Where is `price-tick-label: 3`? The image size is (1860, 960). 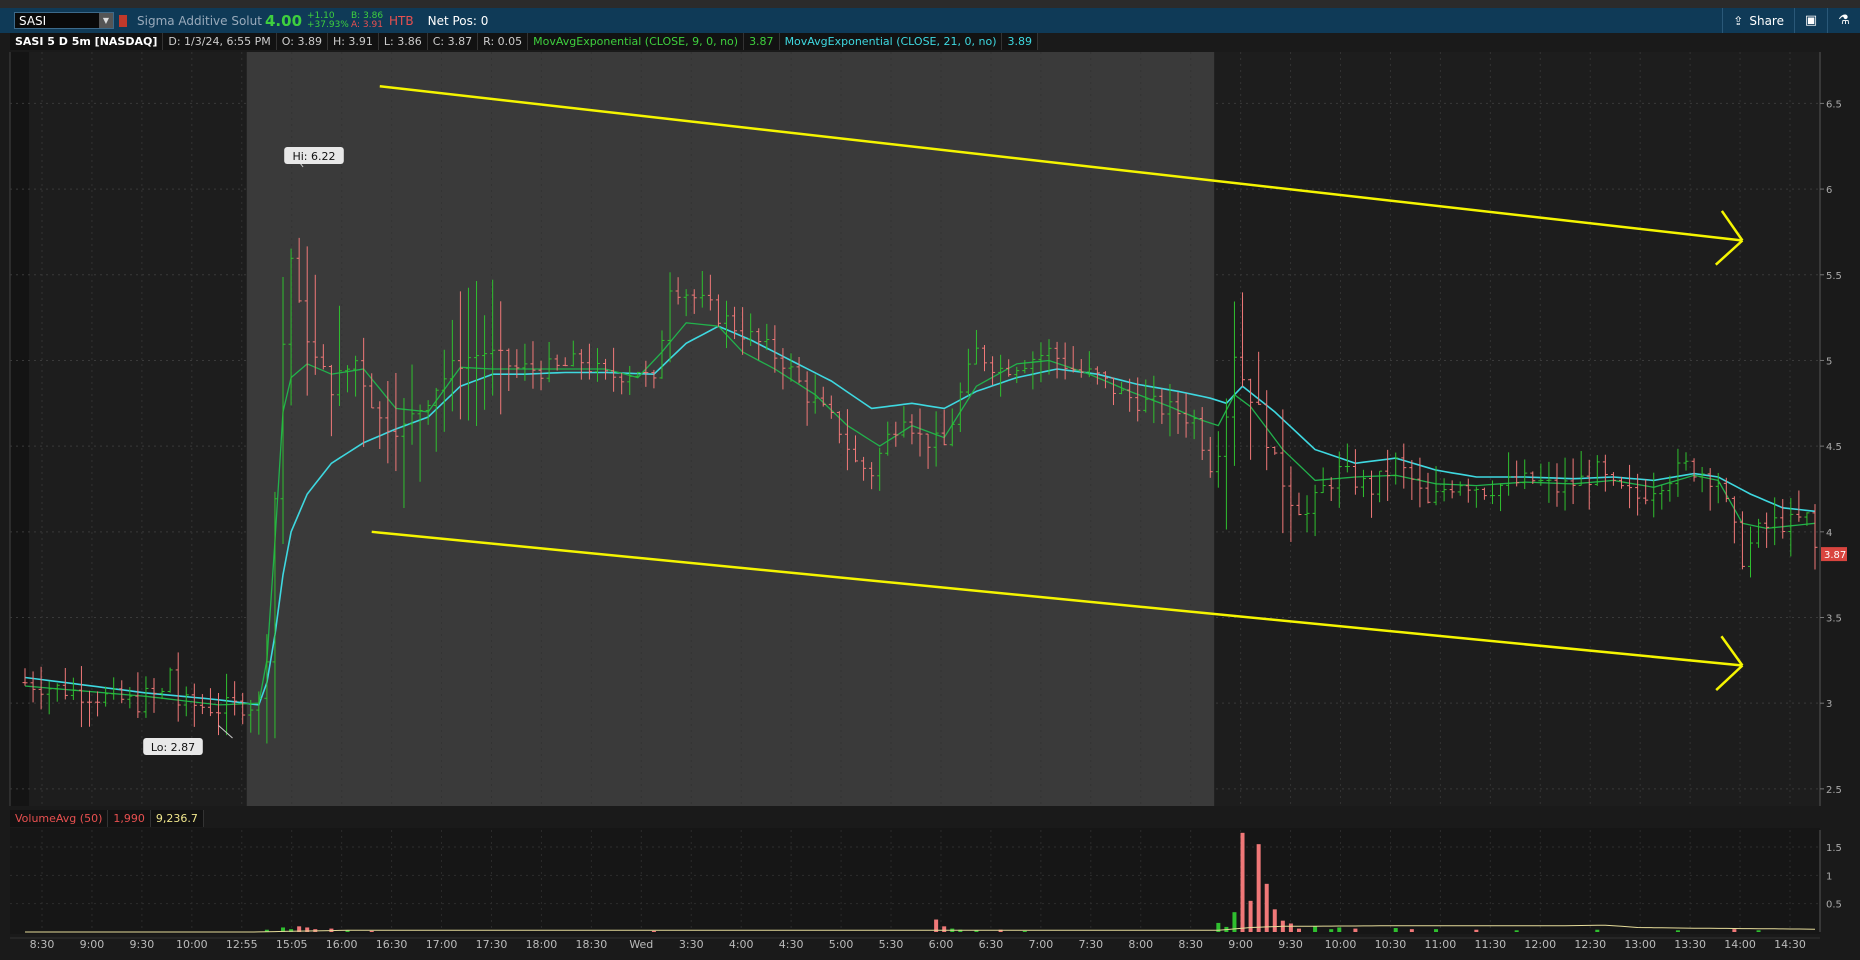
price-tick-label: 3 is located at coordinates (1829, 704).